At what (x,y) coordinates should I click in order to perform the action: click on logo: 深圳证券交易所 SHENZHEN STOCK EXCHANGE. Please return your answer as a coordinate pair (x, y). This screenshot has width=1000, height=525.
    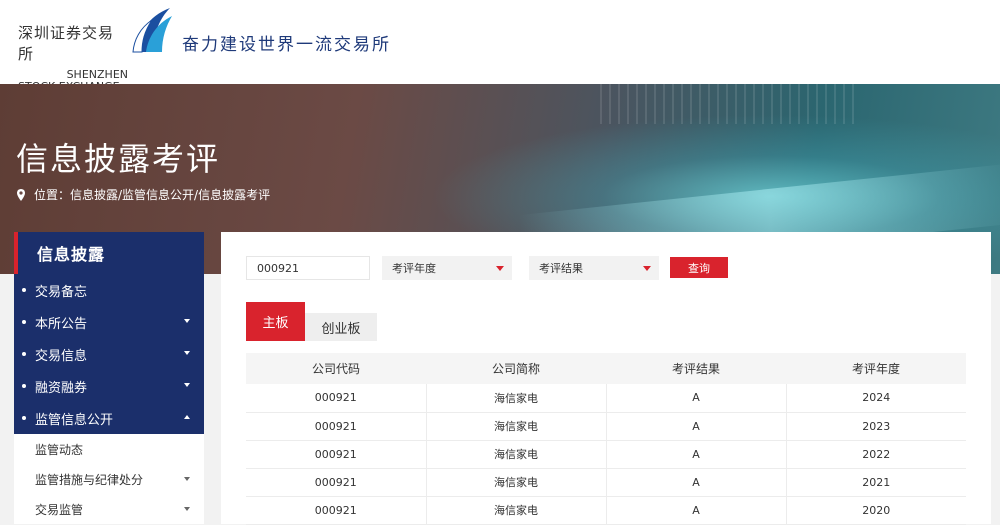
    Looking at the image, I should click on (73, 57).